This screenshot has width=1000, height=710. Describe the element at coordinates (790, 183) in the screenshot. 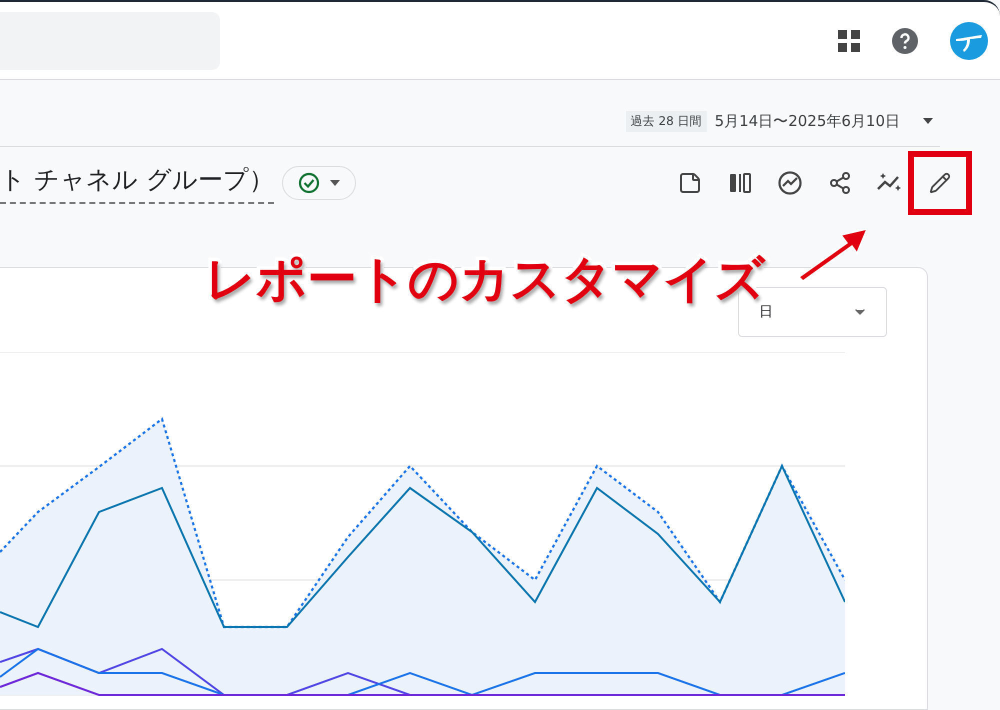

I see `trend-icon` at that location.